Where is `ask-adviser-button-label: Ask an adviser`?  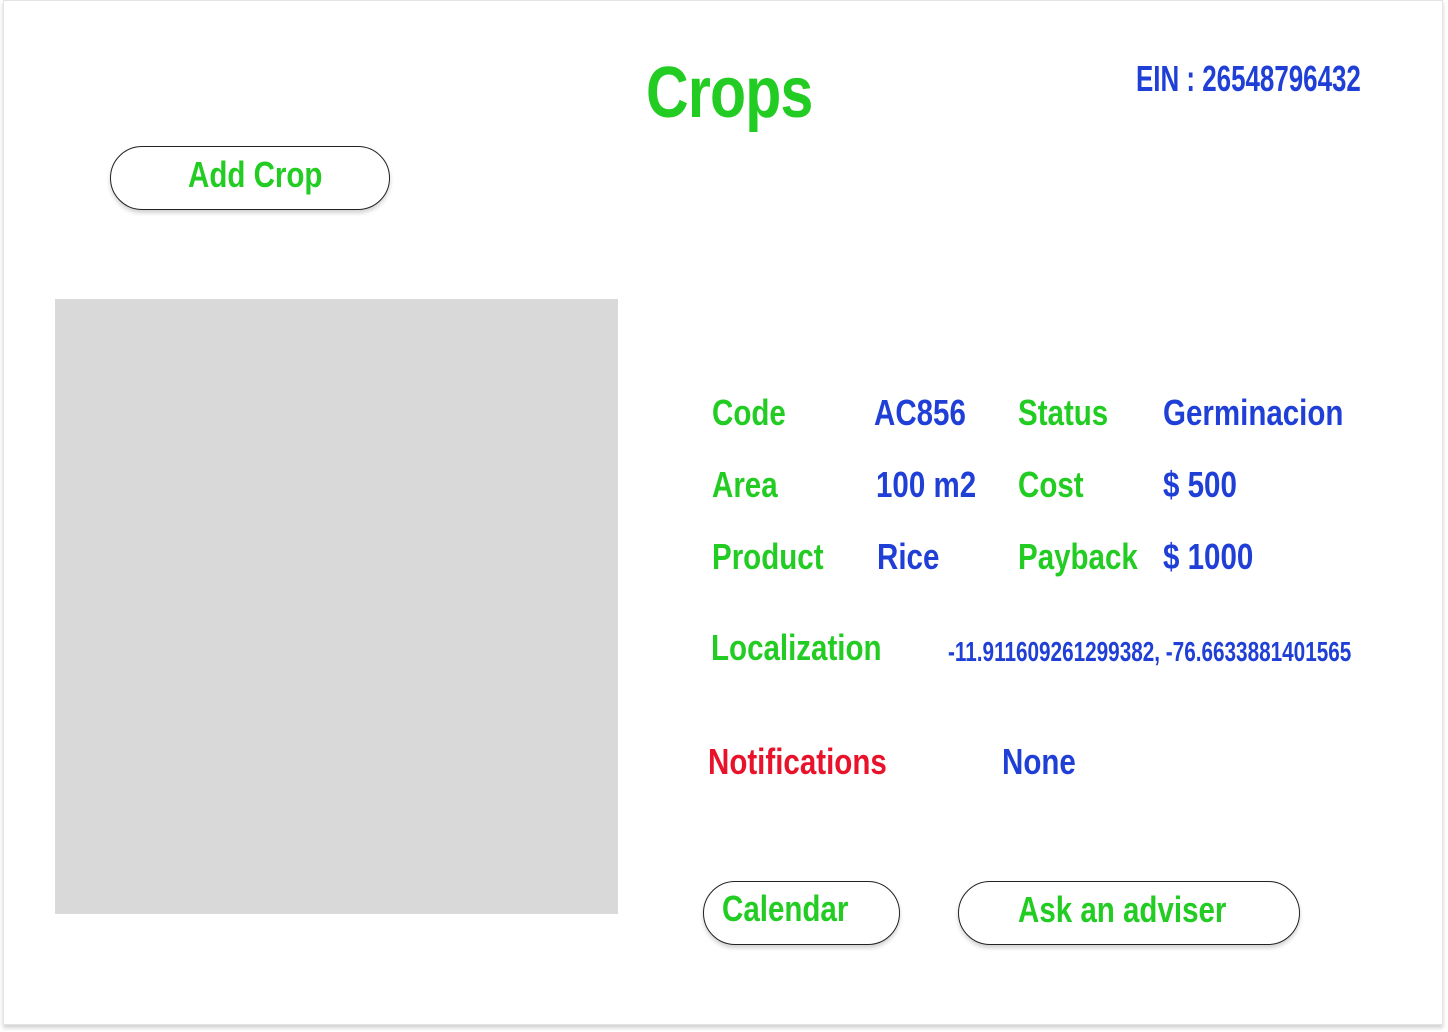 ask-adviser-button-label: Ask an adviser is located at coordinates (1122, 909).